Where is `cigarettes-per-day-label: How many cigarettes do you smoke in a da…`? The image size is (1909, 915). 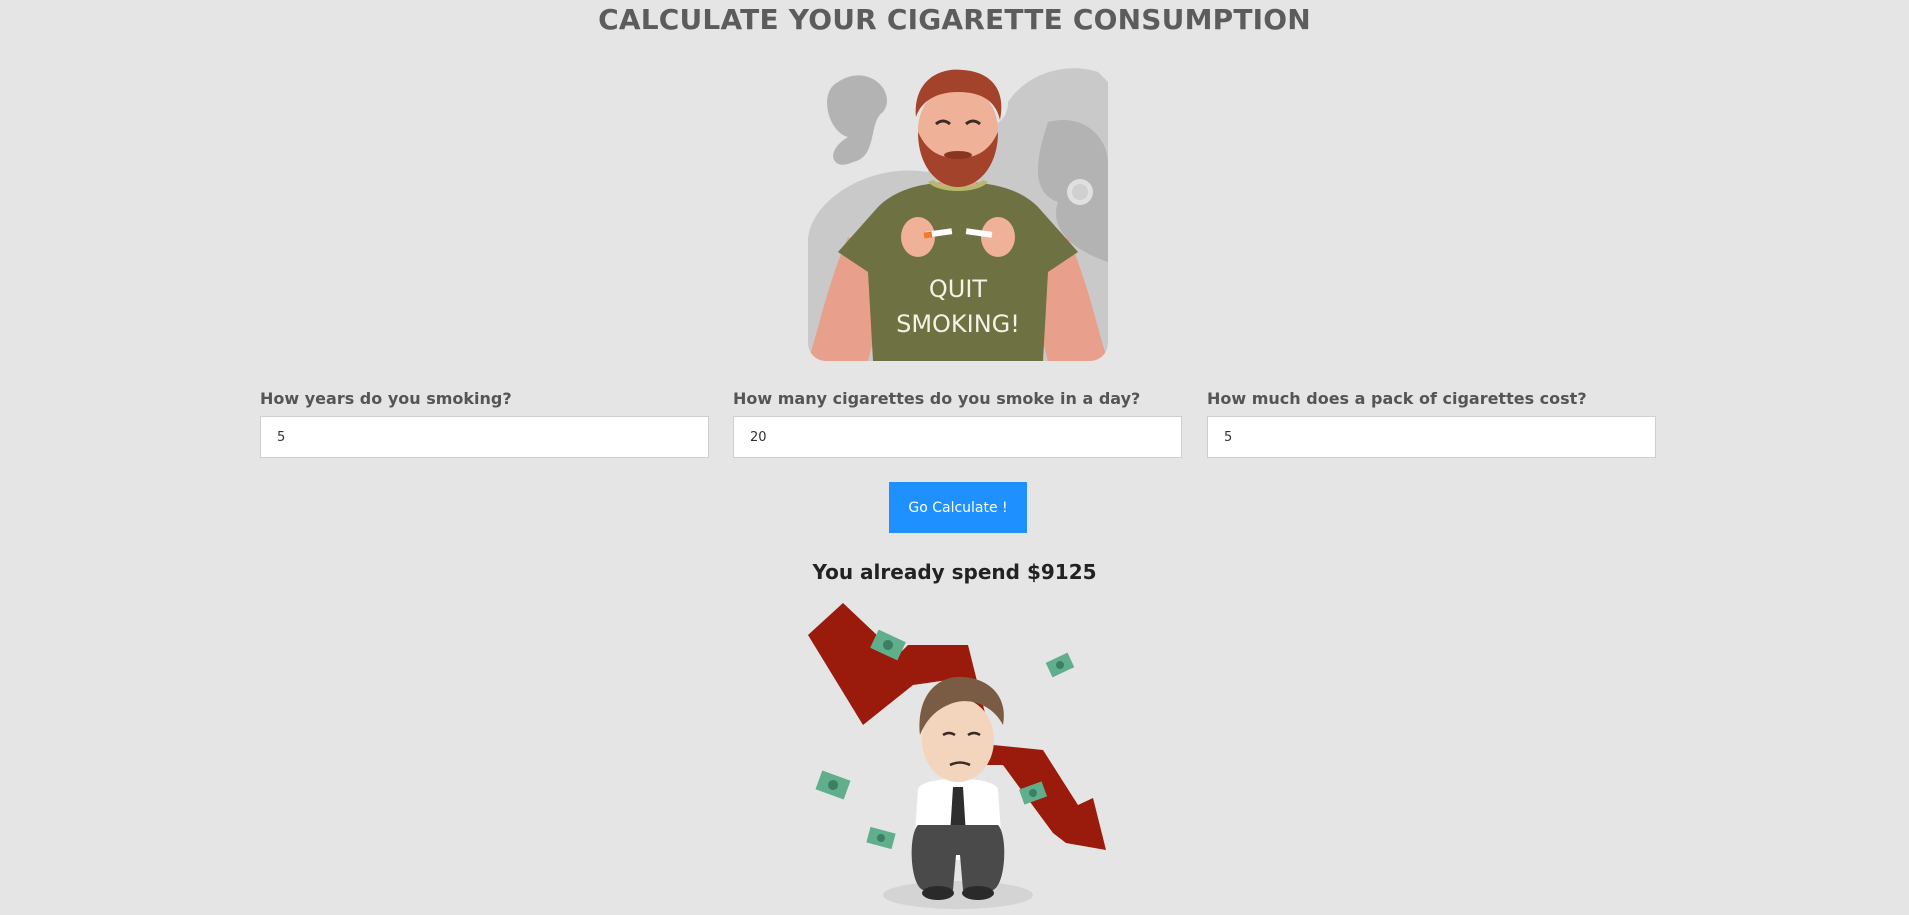 cigarettes-per-day-label: How many cigarettes do you smoke in a da… is located at coordinates (937, 398).